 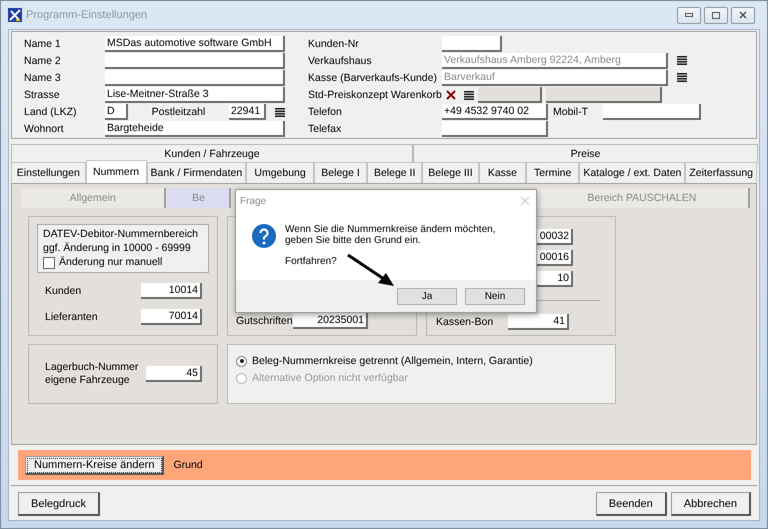 What do you see at coordinates (116, 112) in the screenshot?
I see `input-field: D` at bounding box center [116, 112].